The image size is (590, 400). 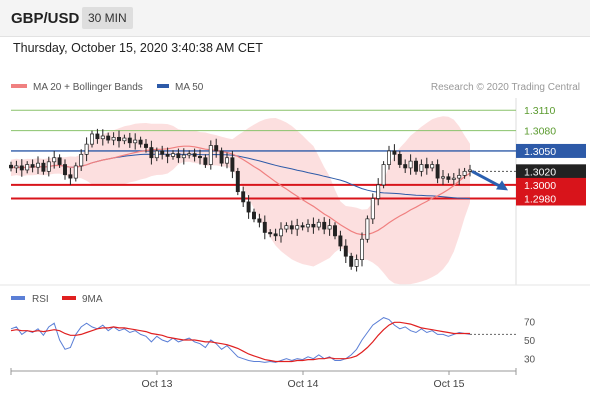 What do you see at coordinates (69, 298) in the screenshot?
I see `rsi-ma-legend-swatch` at bounding box center [69, 298].